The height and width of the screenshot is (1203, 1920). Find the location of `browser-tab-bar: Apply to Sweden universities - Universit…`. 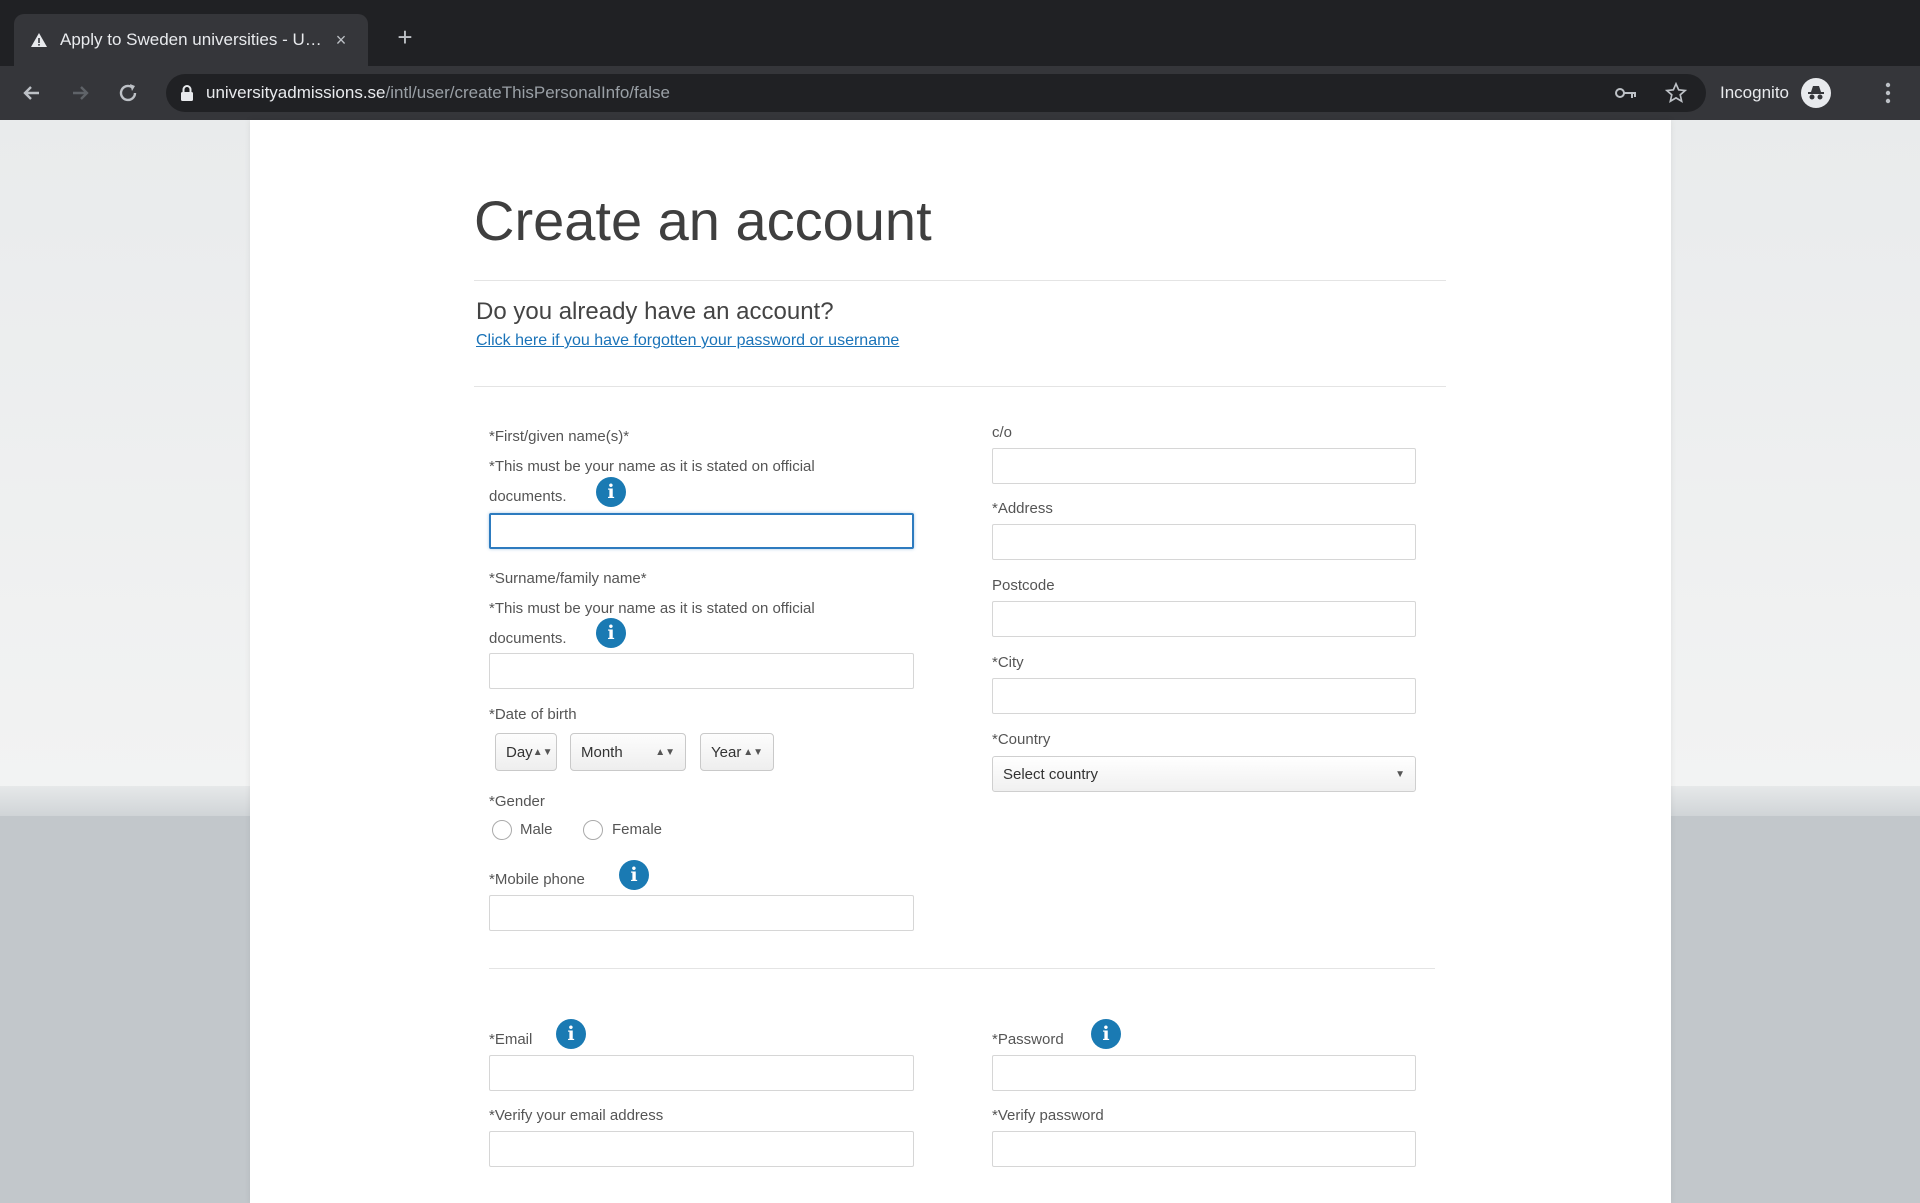

browser-tab-bar: Apply to Sweden universities - Universit… is located at coordinates (960, 33).